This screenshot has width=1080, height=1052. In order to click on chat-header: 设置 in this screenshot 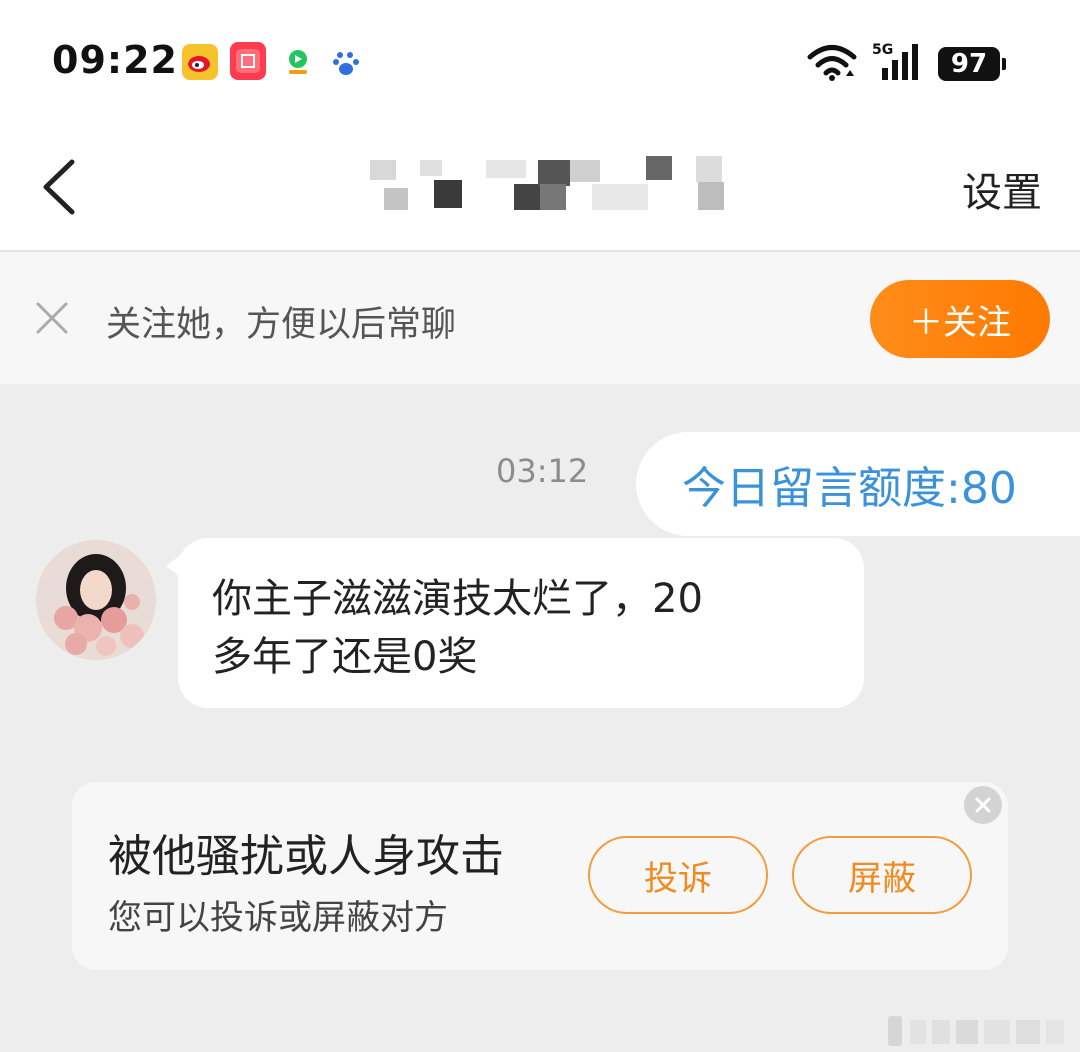, I will do `click(540, 186)`.